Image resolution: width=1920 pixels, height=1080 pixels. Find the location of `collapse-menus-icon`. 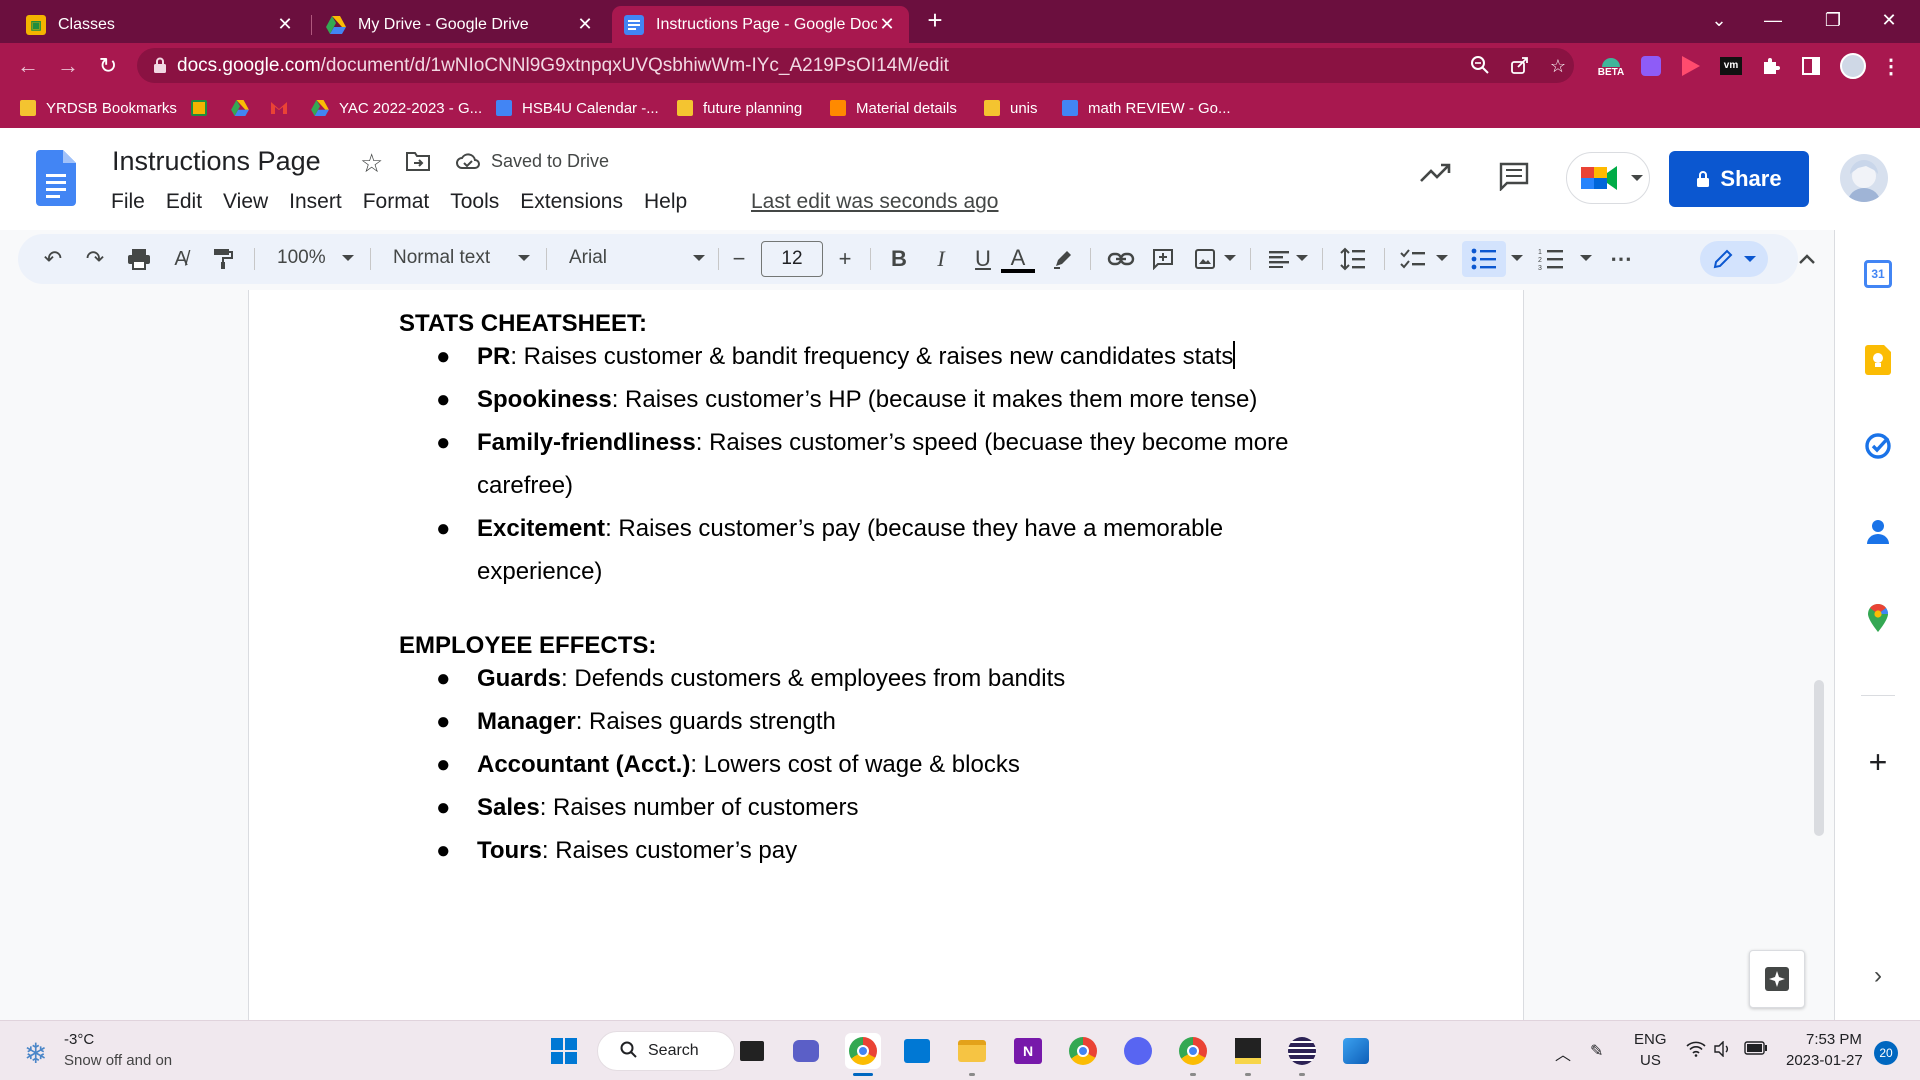

collapse-menus-icon is located at coordinates (1807, 259).